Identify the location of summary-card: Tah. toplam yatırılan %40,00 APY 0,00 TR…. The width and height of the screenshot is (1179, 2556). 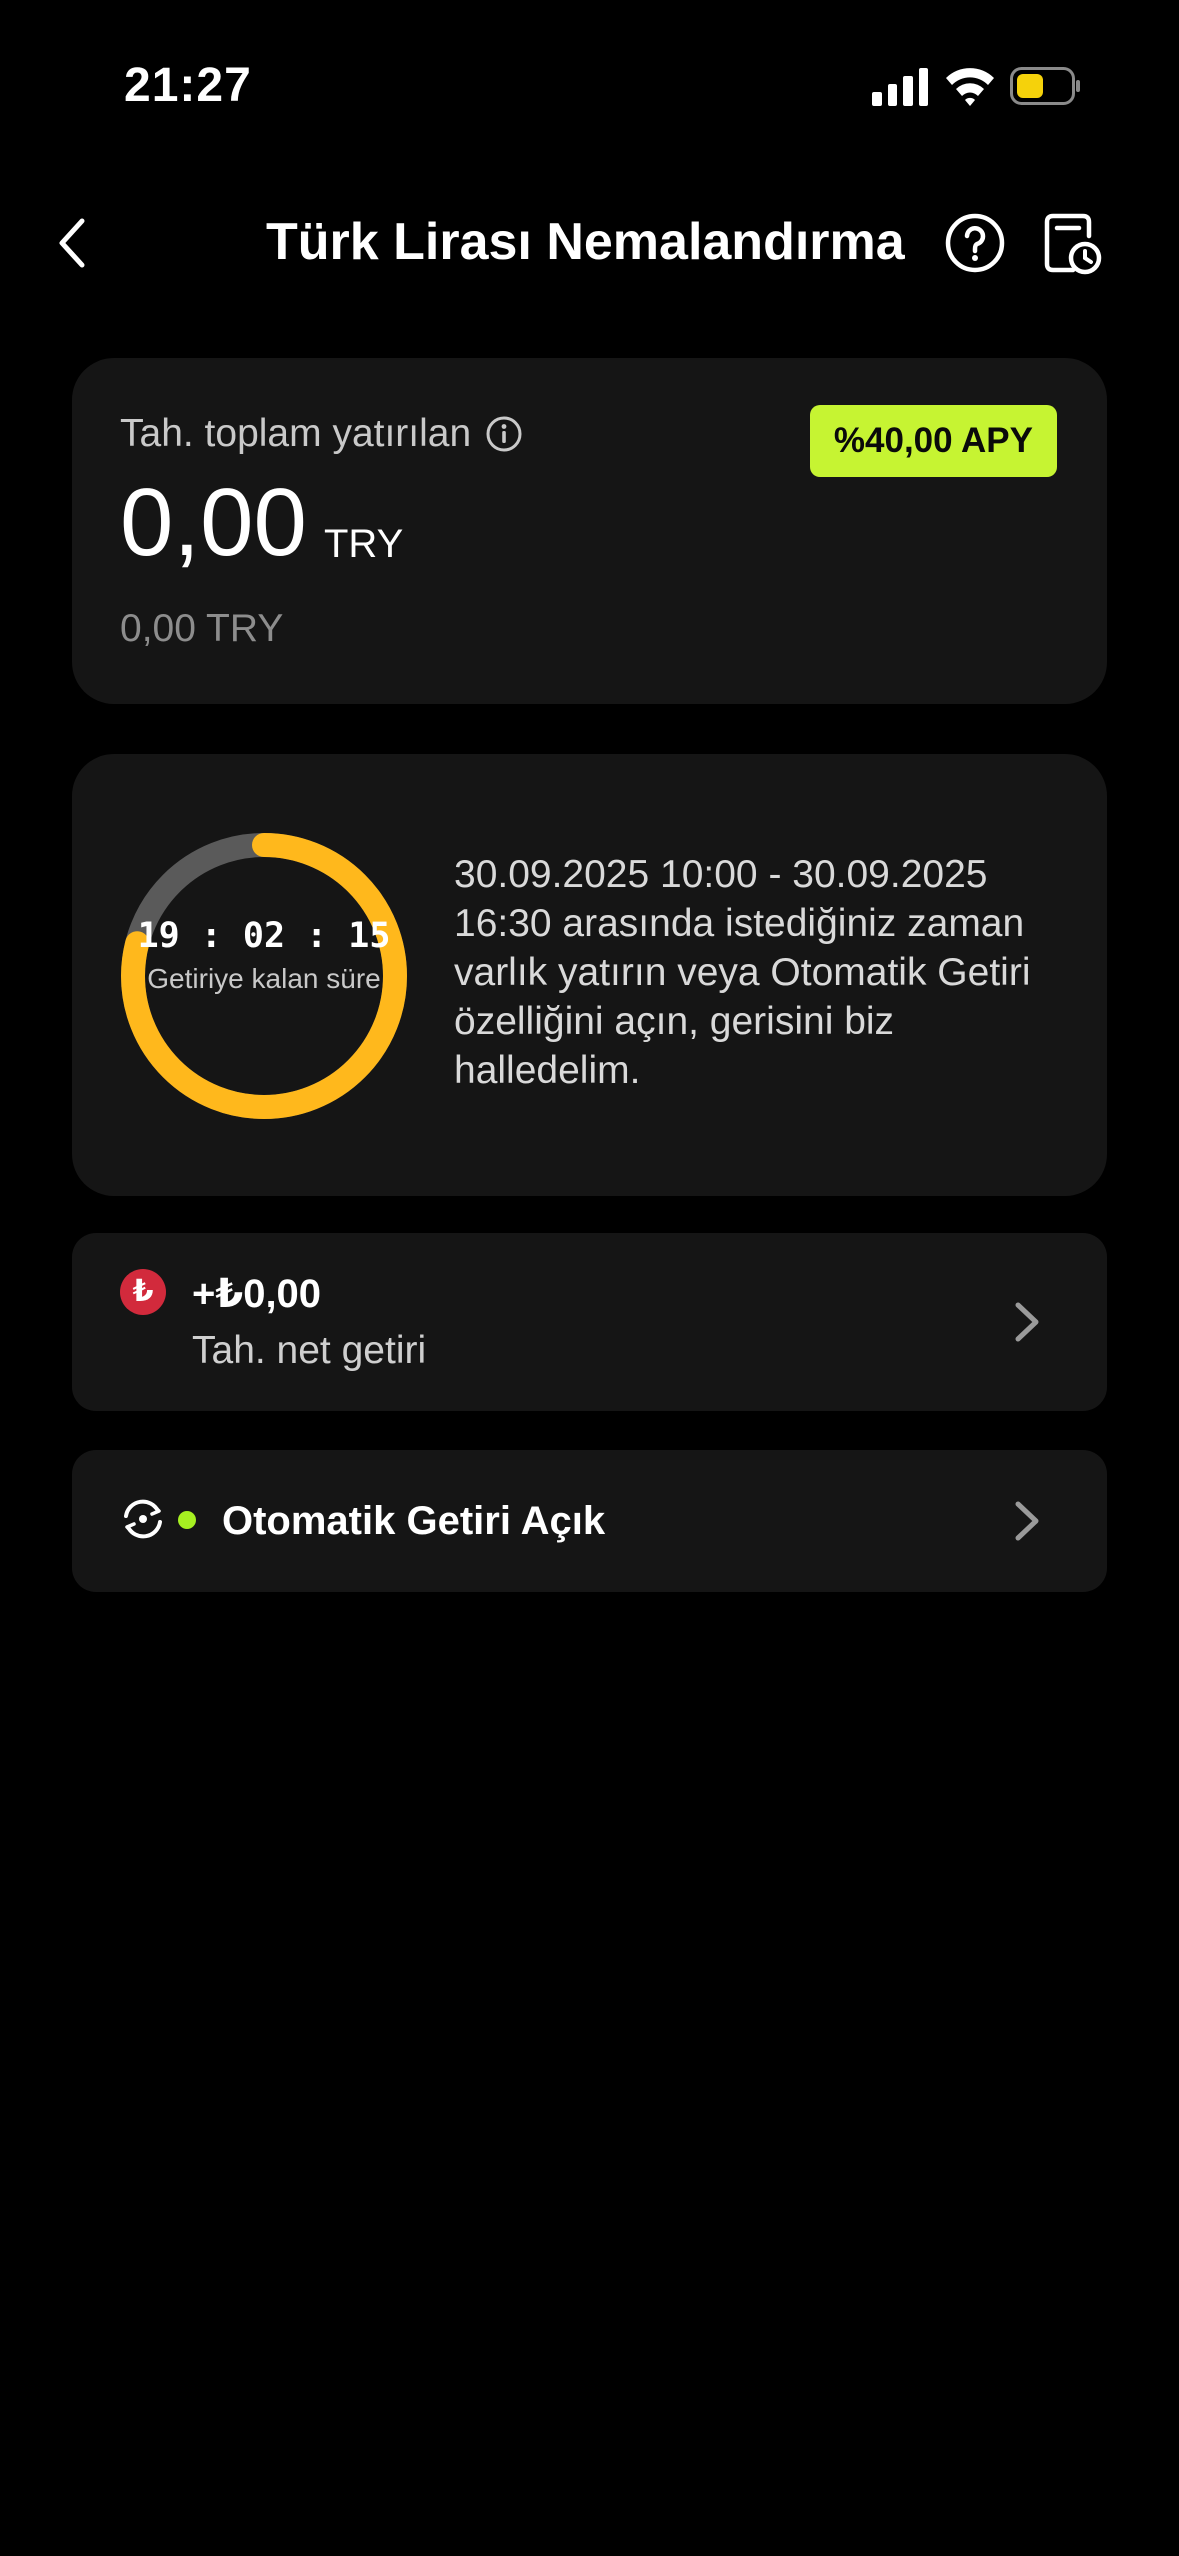
(589, 531).